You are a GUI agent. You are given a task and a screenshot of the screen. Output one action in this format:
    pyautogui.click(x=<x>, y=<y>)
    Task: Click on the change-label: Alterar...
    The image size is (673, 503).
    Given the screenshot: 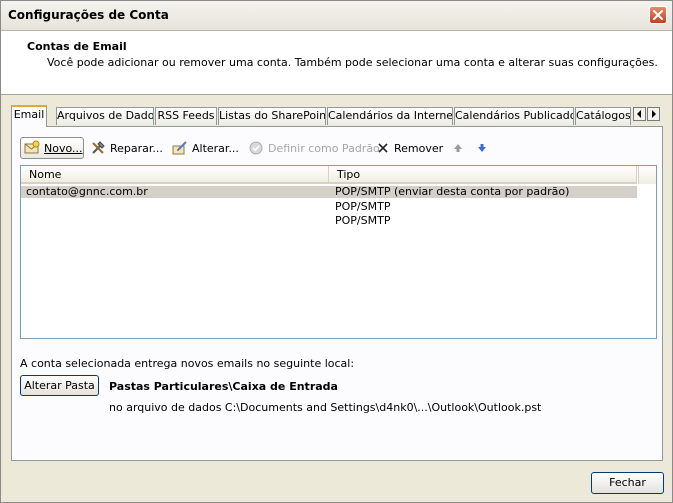 What is the action you would take?
    pyautogui.click(x=215, y=148)
    